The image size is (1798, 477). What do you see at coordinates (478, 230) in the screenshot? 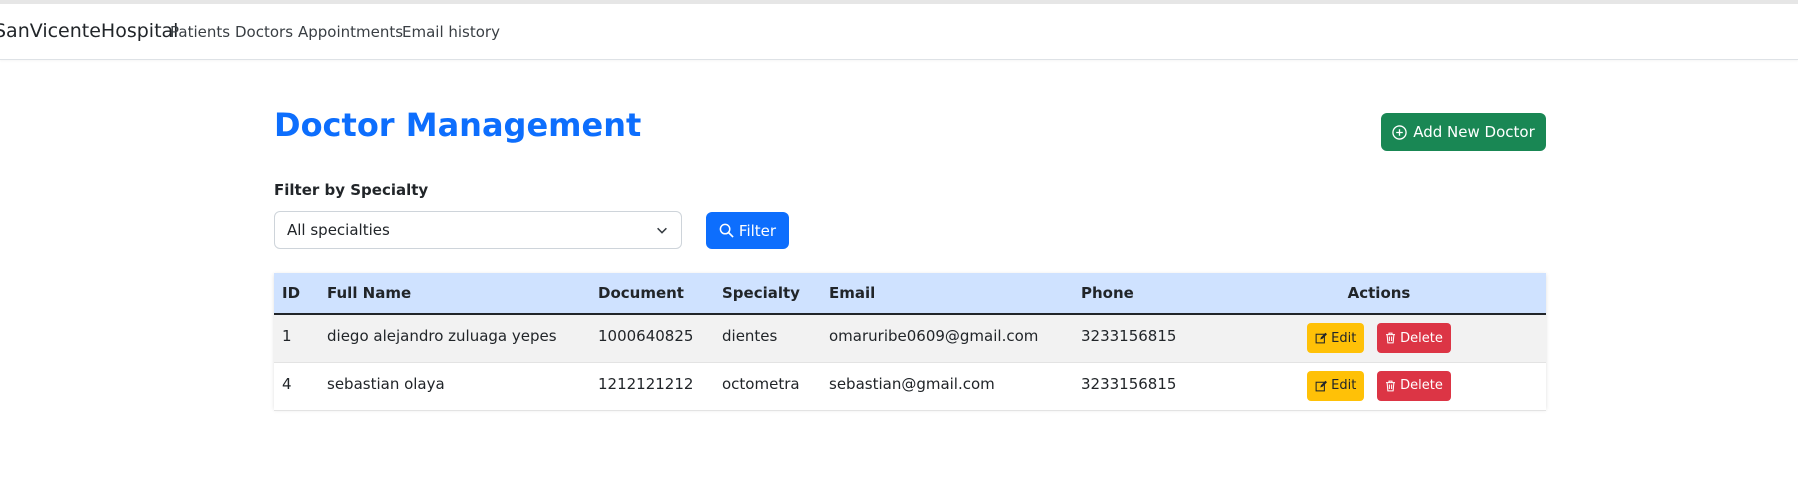
I see `specialty-select: All specialties` at bounding box center [478, 230].